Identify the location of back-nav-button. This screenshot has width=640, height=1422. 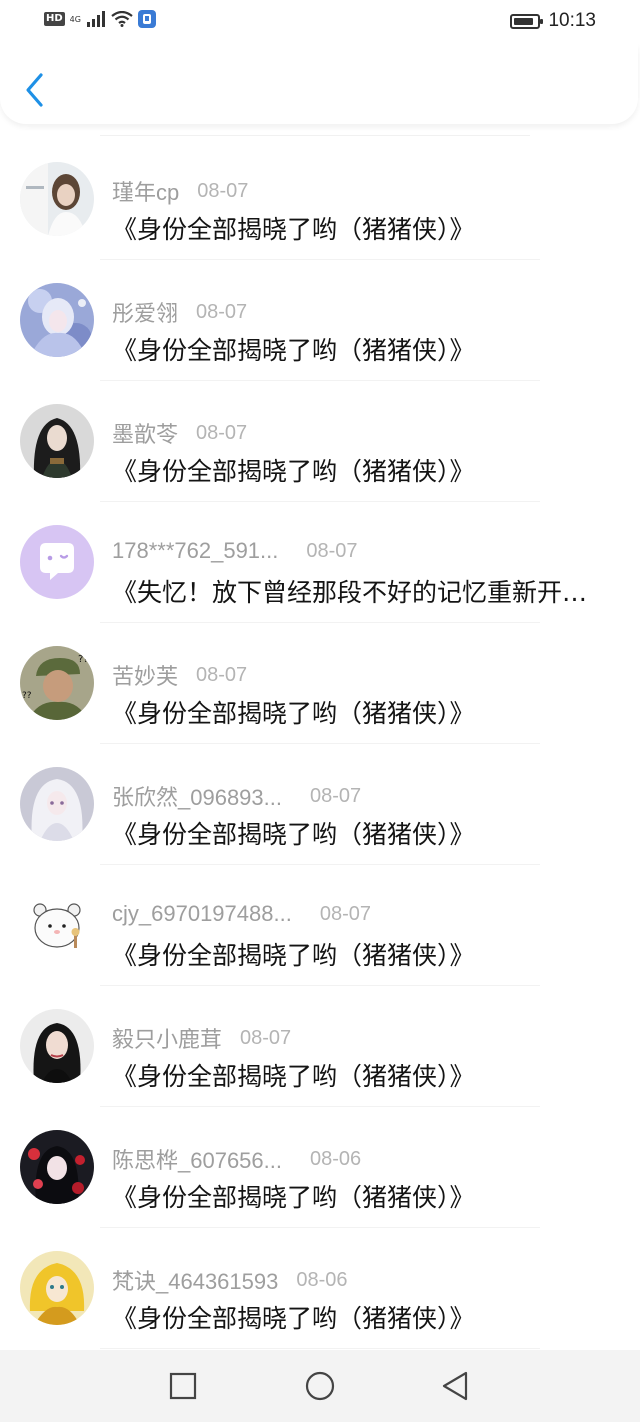
(456, 1386).